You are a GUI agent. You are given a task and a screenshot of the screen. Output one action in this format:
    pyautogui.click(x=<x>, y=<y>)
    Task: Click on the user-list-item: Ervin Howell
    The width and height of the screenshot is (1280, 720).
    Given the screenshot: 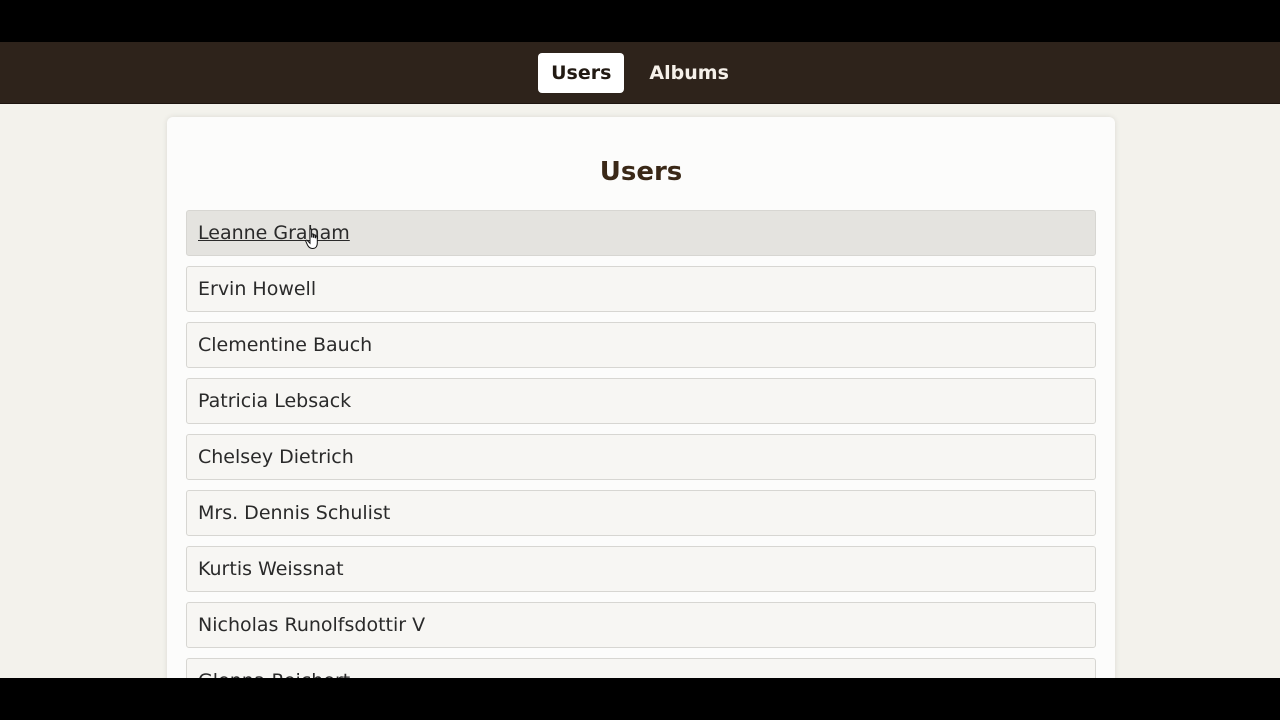 What is the action you would take?
    pyautogui.click(x=641, y=289)
    